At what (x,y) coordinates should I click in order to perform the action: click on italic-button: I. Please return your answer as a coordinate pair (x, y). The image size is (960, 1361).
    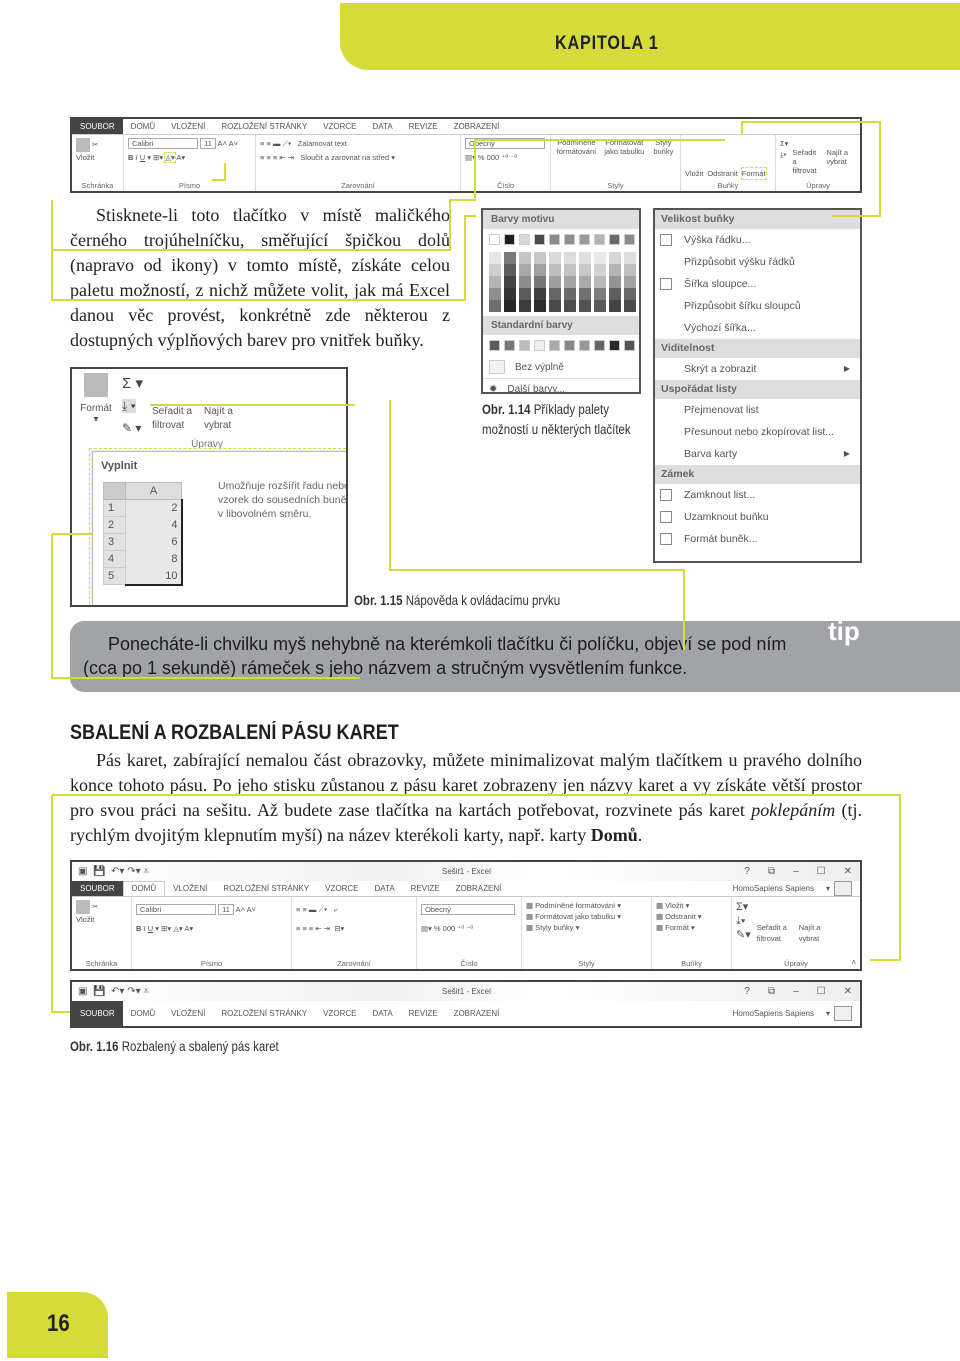
    Looking at the image, I should click on (137, 157).